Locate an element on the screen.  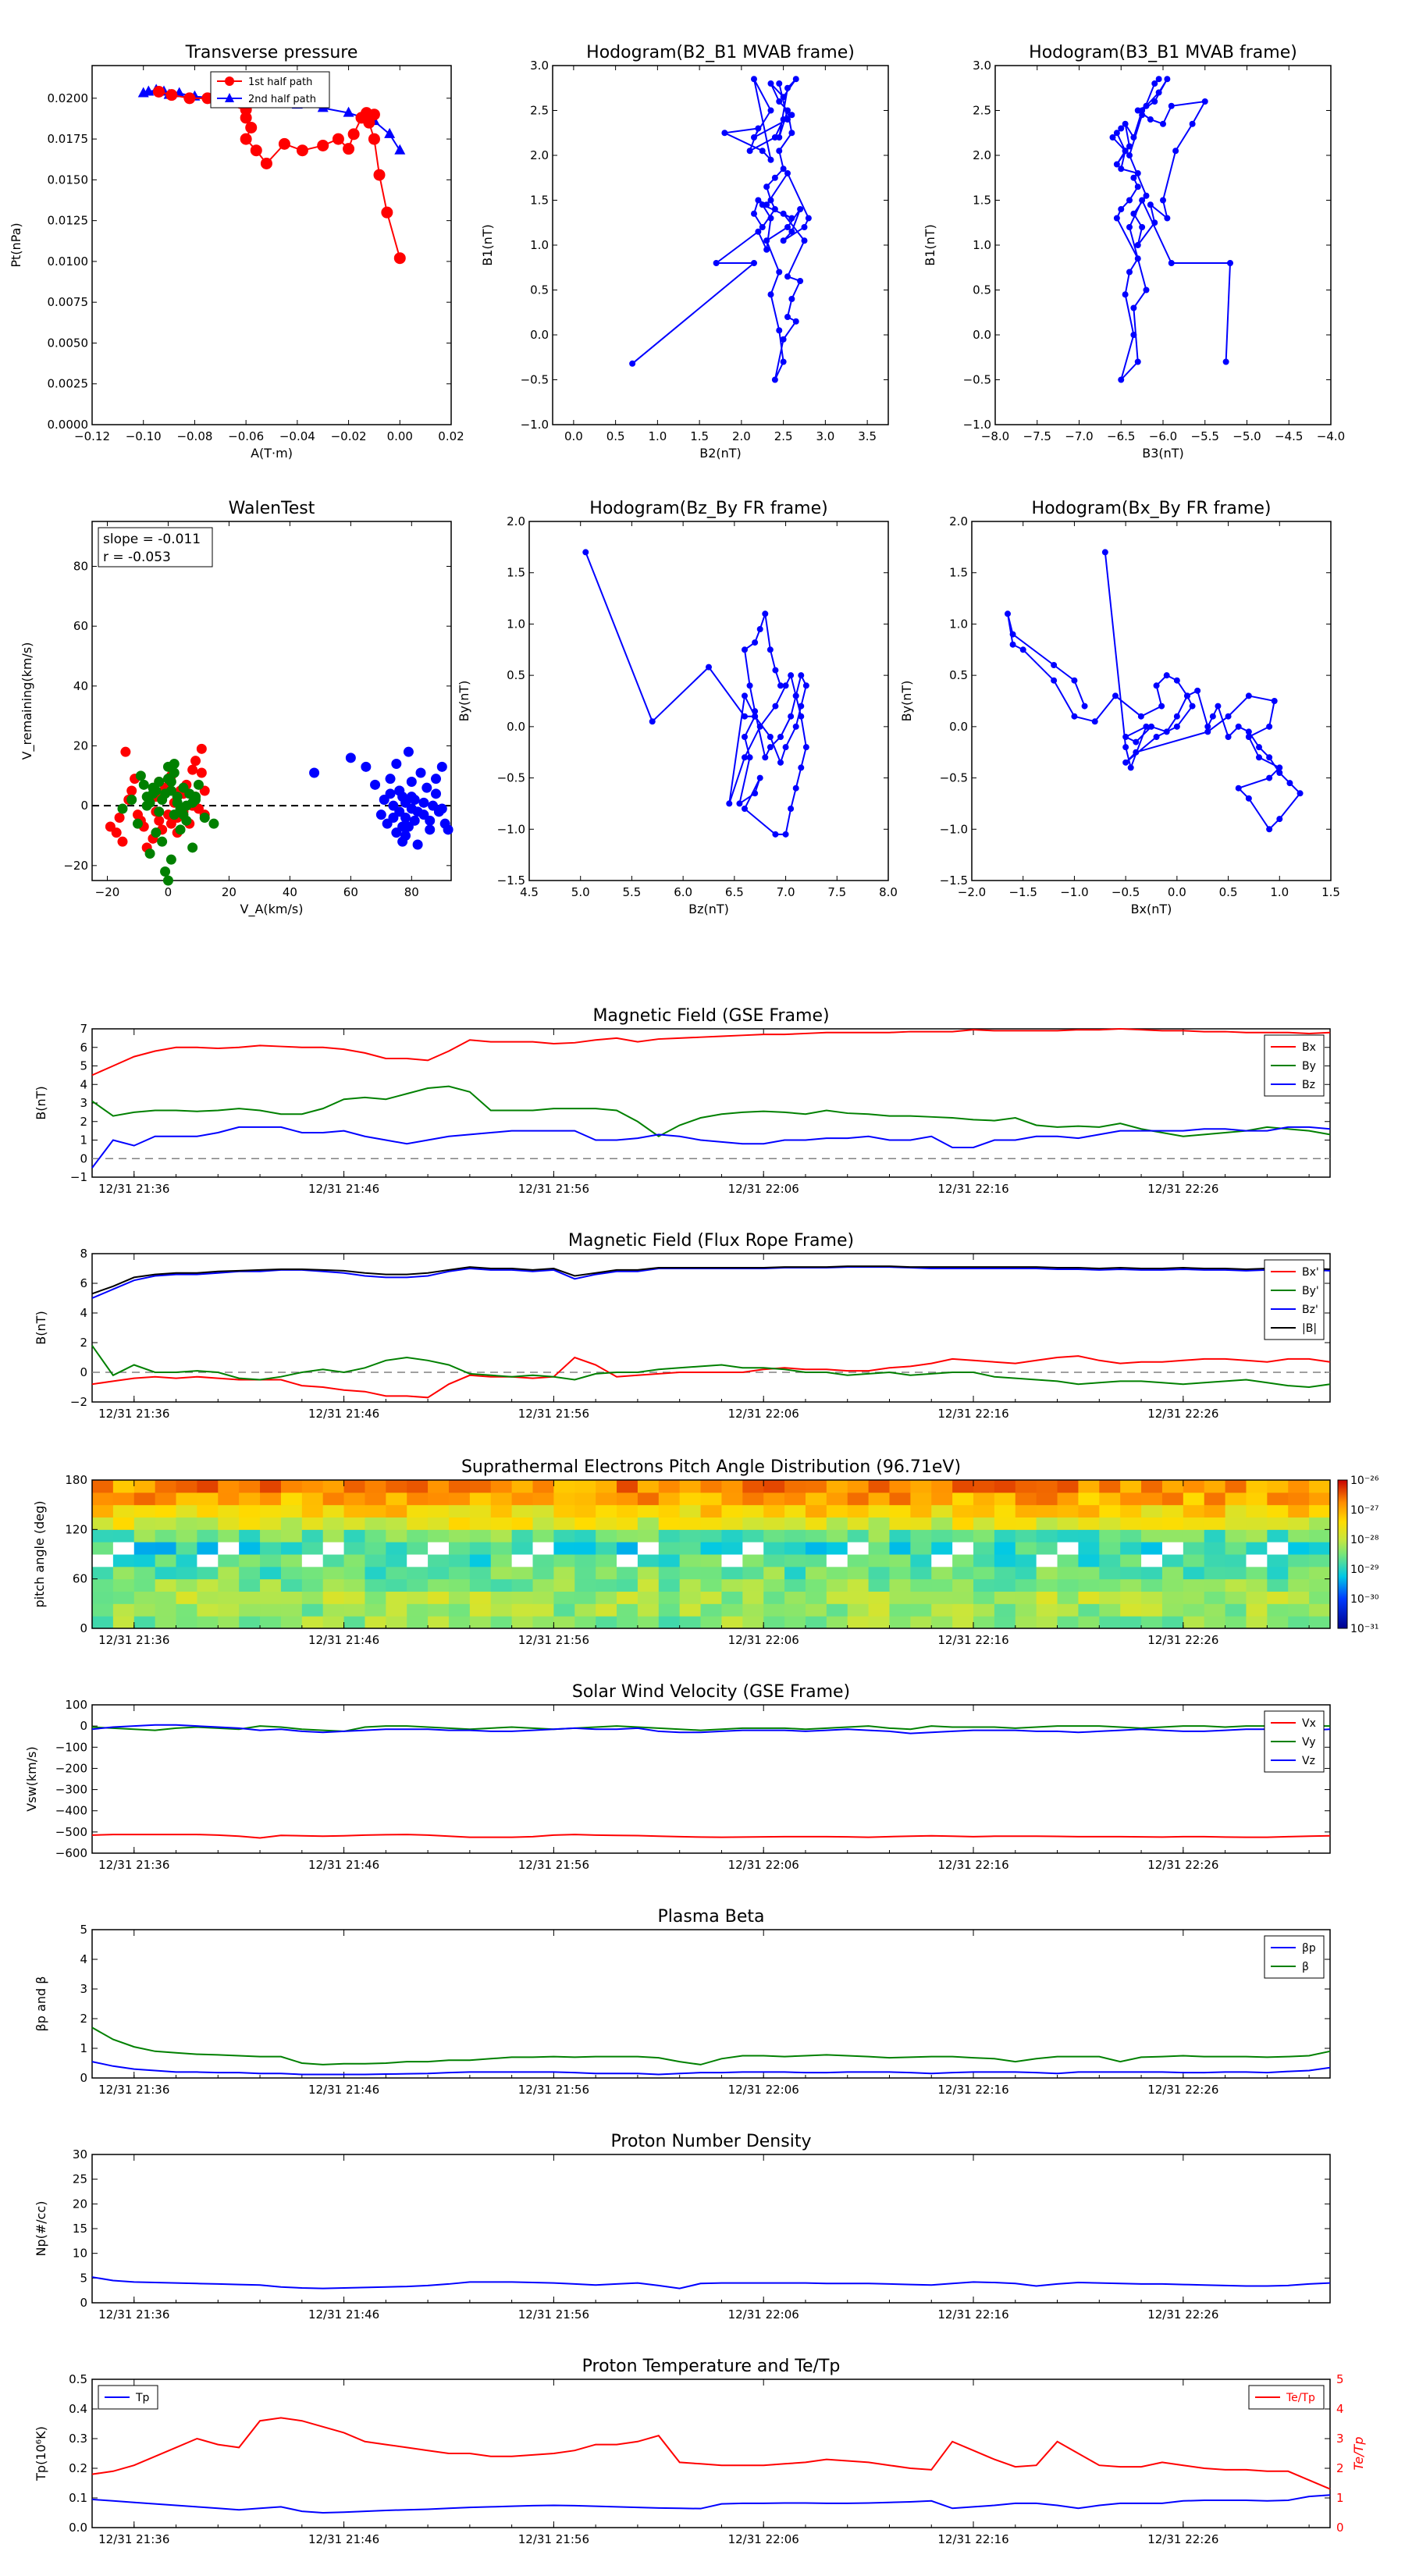
panel-title: Hodogram(B3_B1 MVAB frame) is located at coordinates (1163, 52).